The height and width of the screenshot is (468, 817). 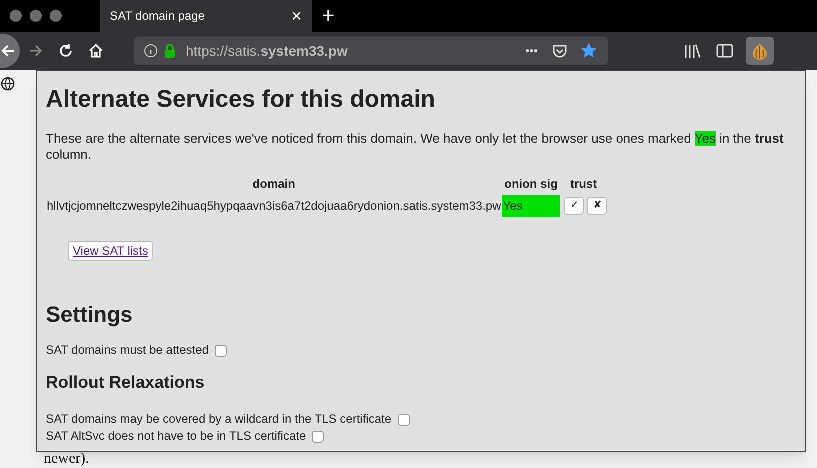 I want to click on onion-extension-button, so click(x=760, y=51).